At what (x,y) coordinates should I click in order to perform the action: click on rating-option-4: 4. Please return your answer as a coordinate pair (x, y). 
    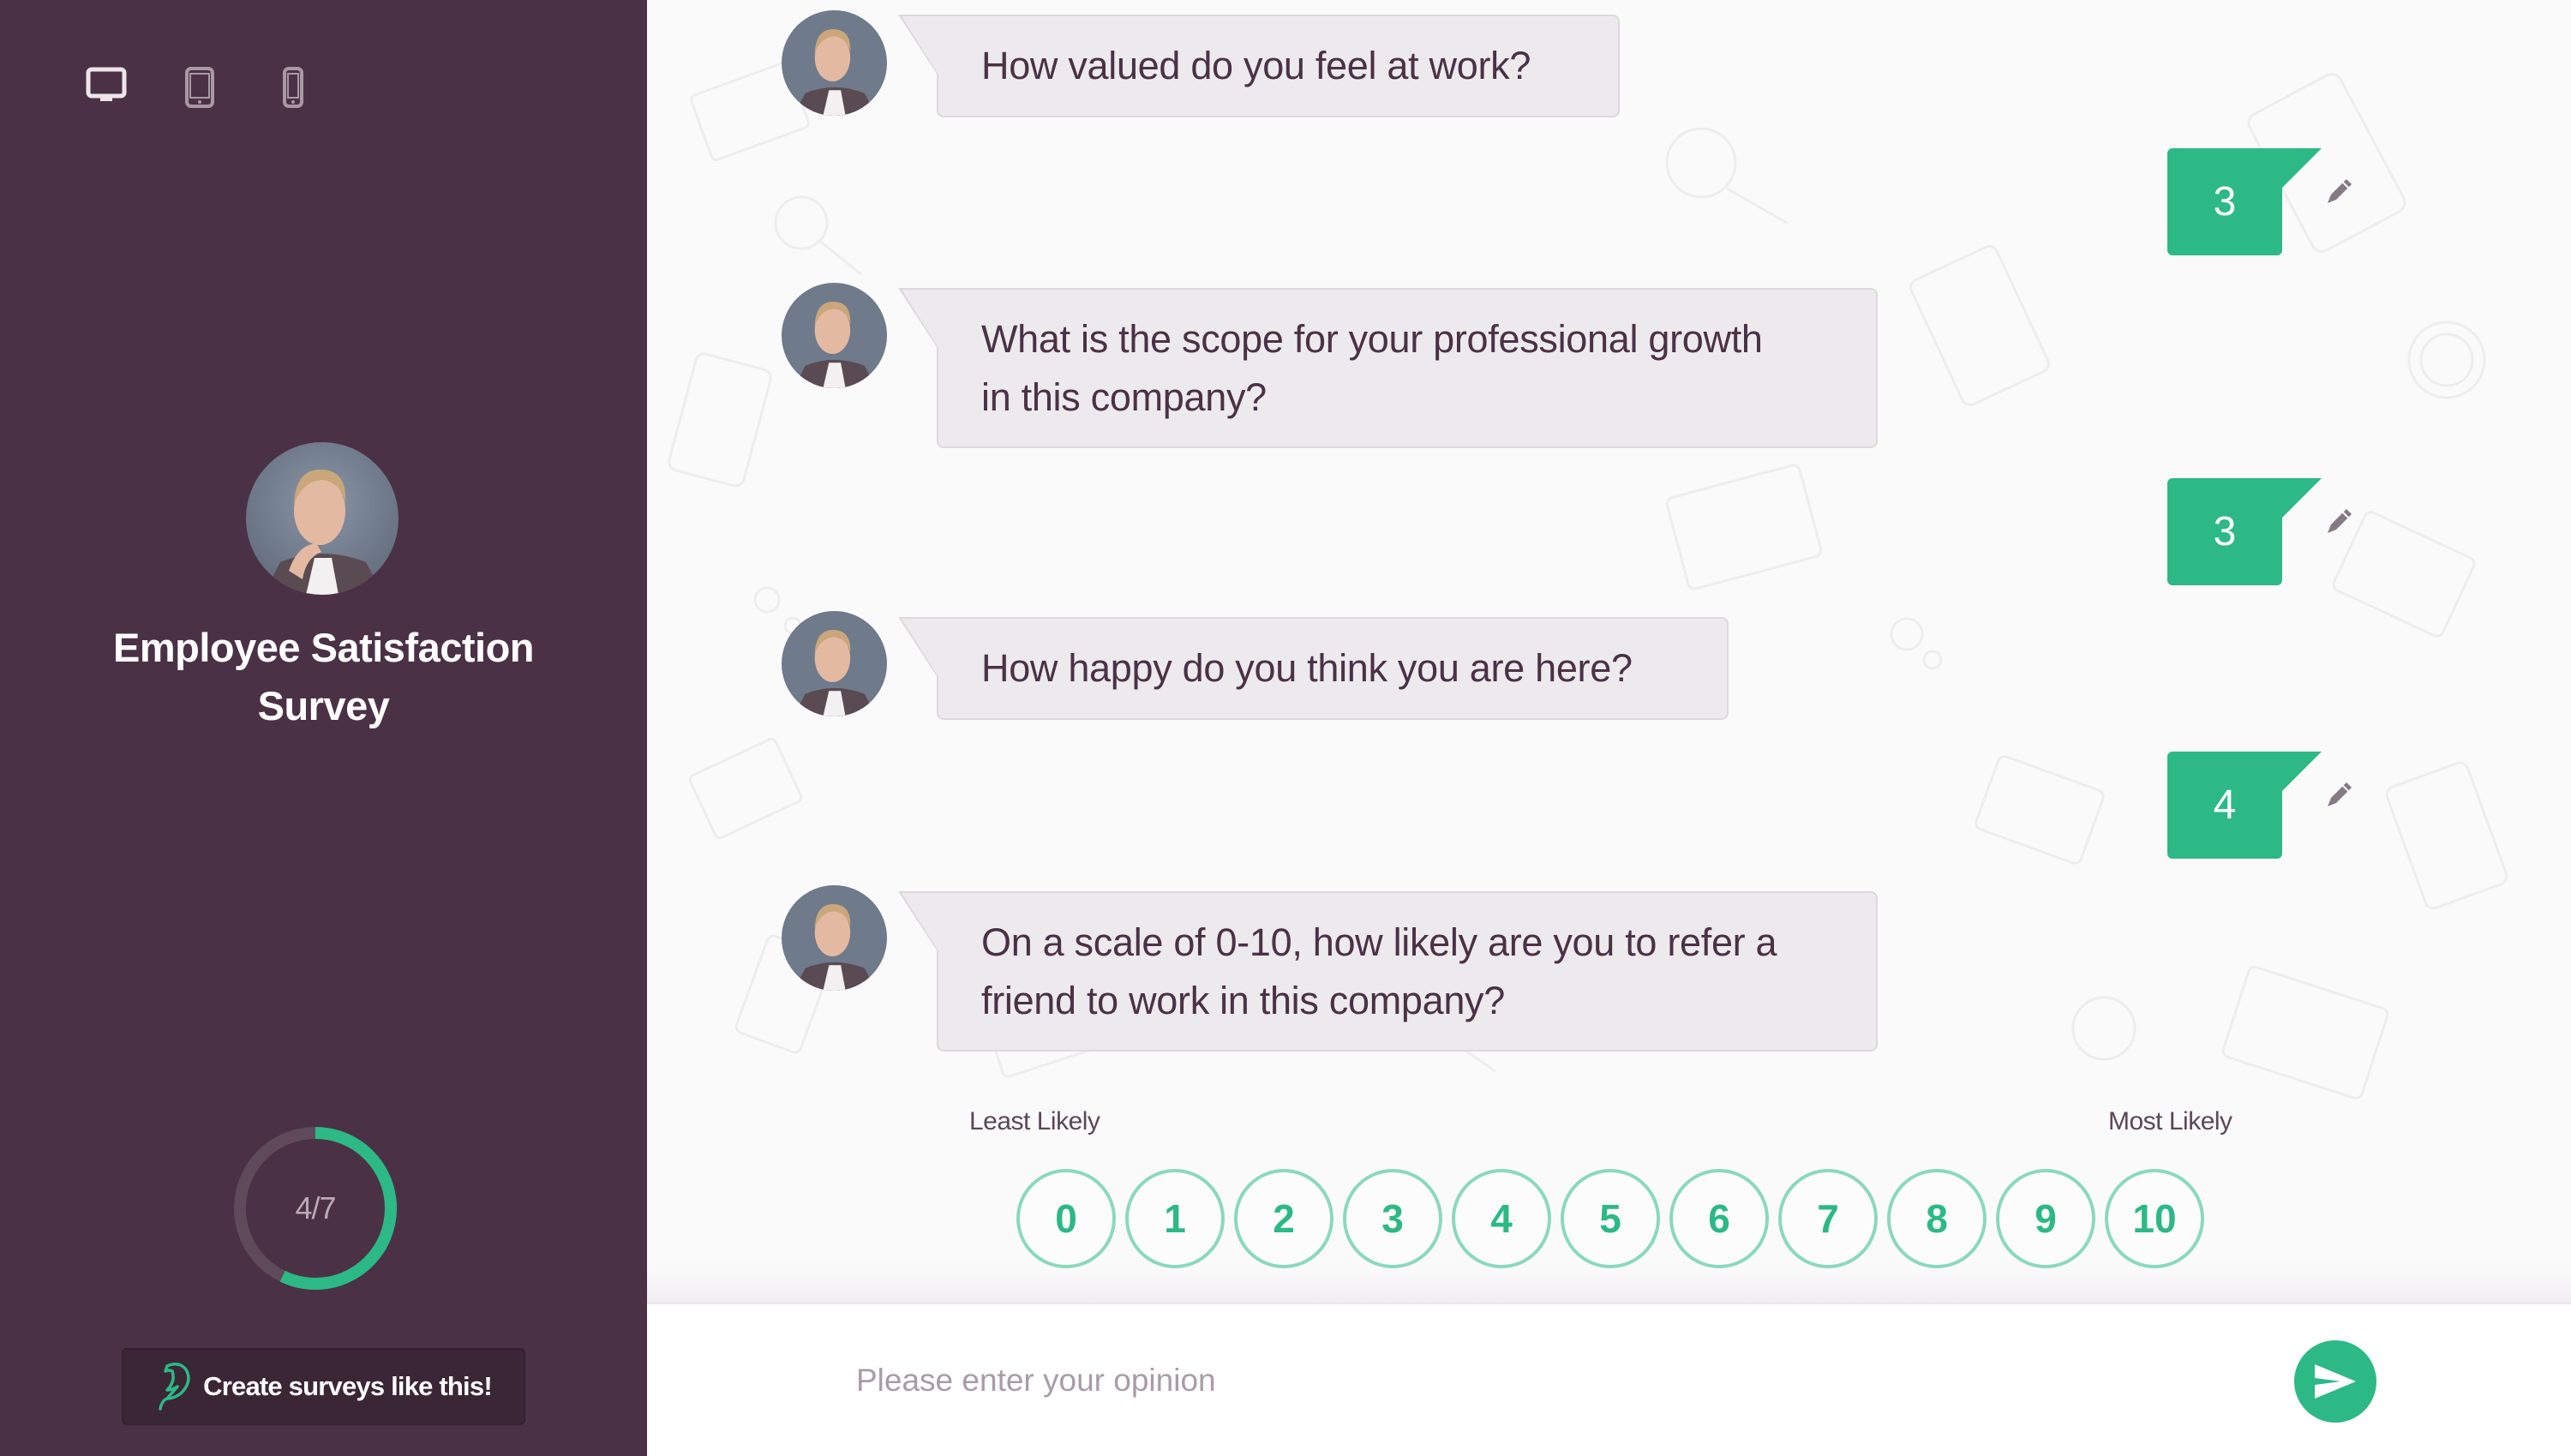
    Looking at the image, I should click on (1501, 1219).